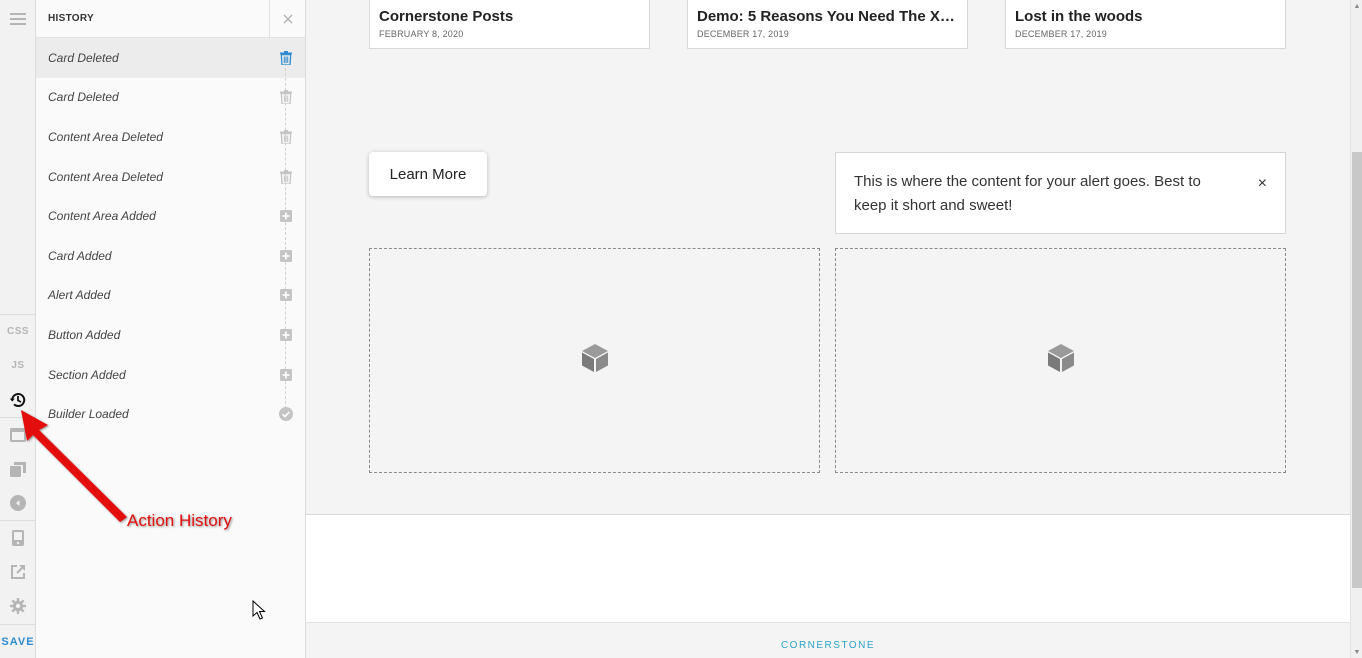  What do you see at coordinates (446, 16) in the screenshot?
I see `card-title: Cornerstone Posts` at bounding box center [446, 16].